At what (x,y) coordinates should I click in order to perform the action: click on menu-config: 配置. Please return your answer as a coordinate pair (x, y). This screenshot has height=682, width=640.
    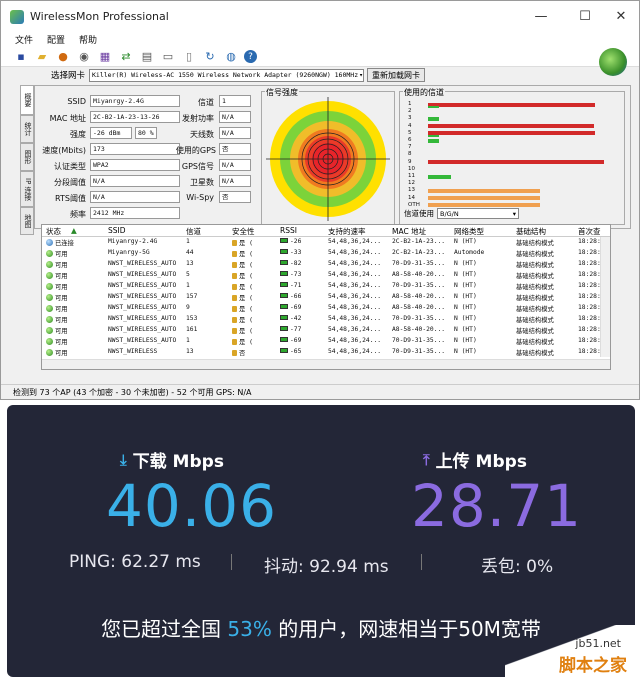
    Looking at the image, I should click on (56, 39).